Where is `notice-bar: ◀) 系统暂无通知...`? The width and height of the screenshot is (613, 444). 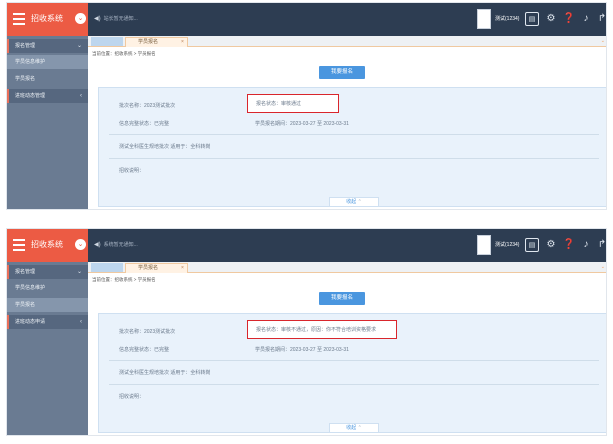
notice-bar: ◀) 系统暂无通知... is located at coordinates (116, 245).